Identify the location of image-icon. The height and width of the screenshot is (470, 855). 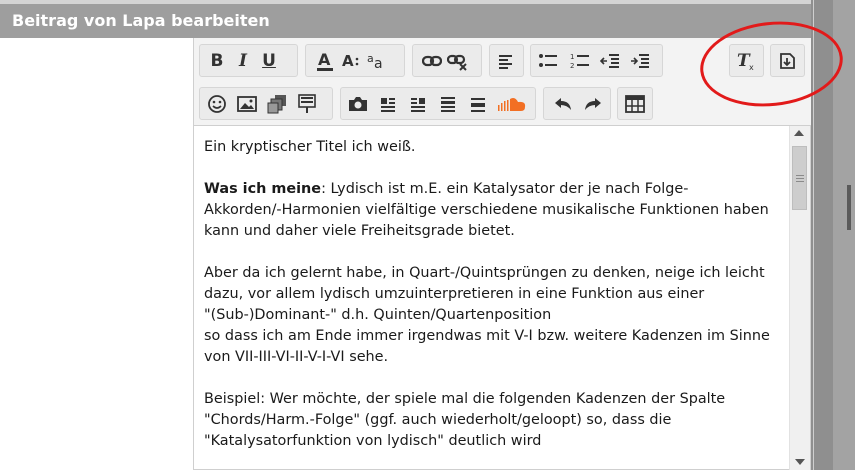
(247, 103).